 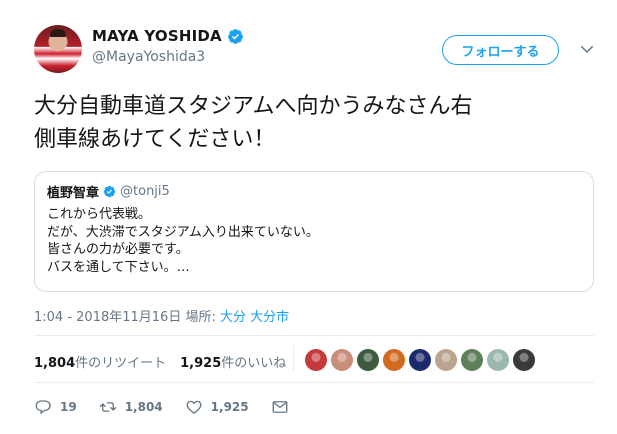 I want to click on retweet-count: 1,804, so click(x=143, y=407).